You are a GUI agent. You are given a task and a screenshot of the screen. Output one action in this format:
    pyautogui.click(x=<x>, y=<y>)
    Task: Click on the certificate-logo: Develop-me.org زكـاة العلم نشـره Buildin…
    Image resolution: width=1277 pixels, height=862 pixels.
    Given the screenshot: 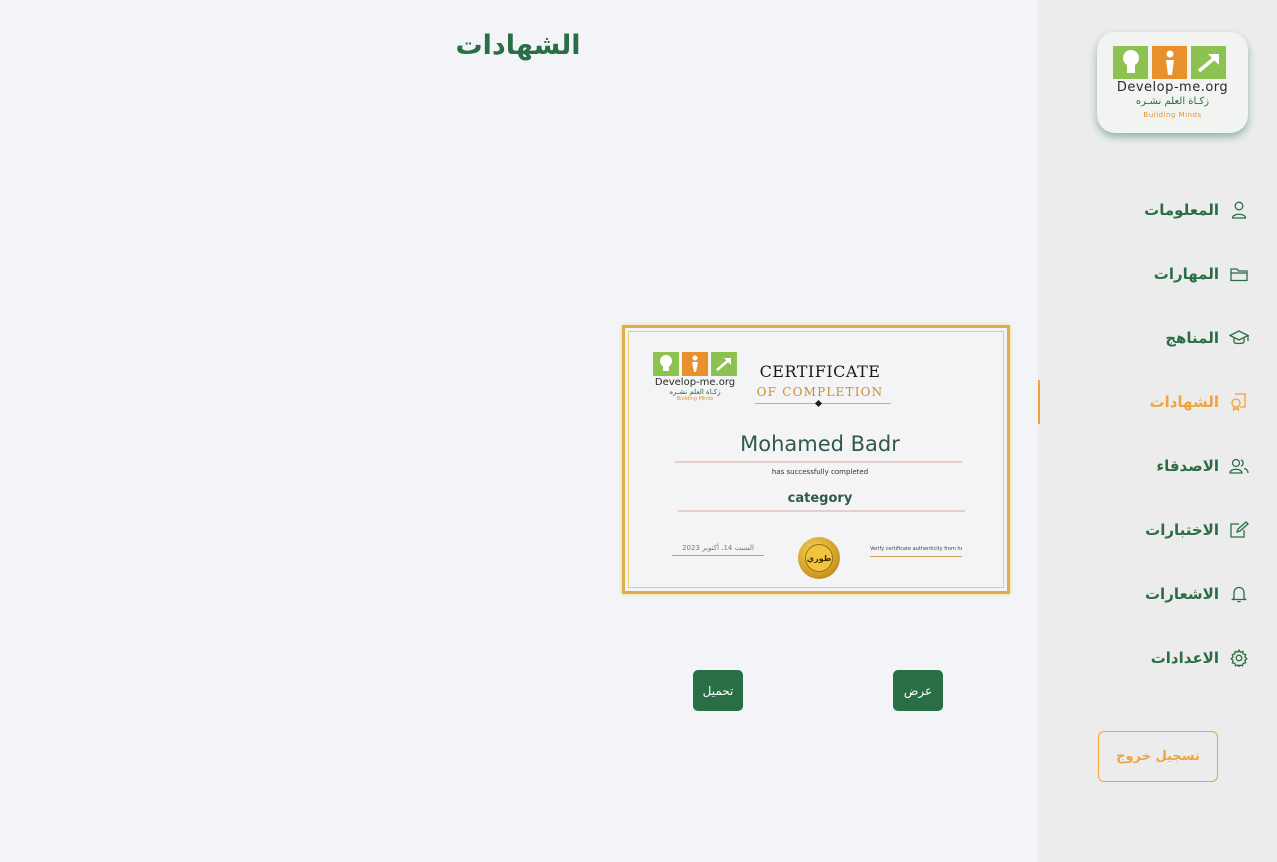 What is the action you would take?
    pyautogui.click(x=695, y=377)
    